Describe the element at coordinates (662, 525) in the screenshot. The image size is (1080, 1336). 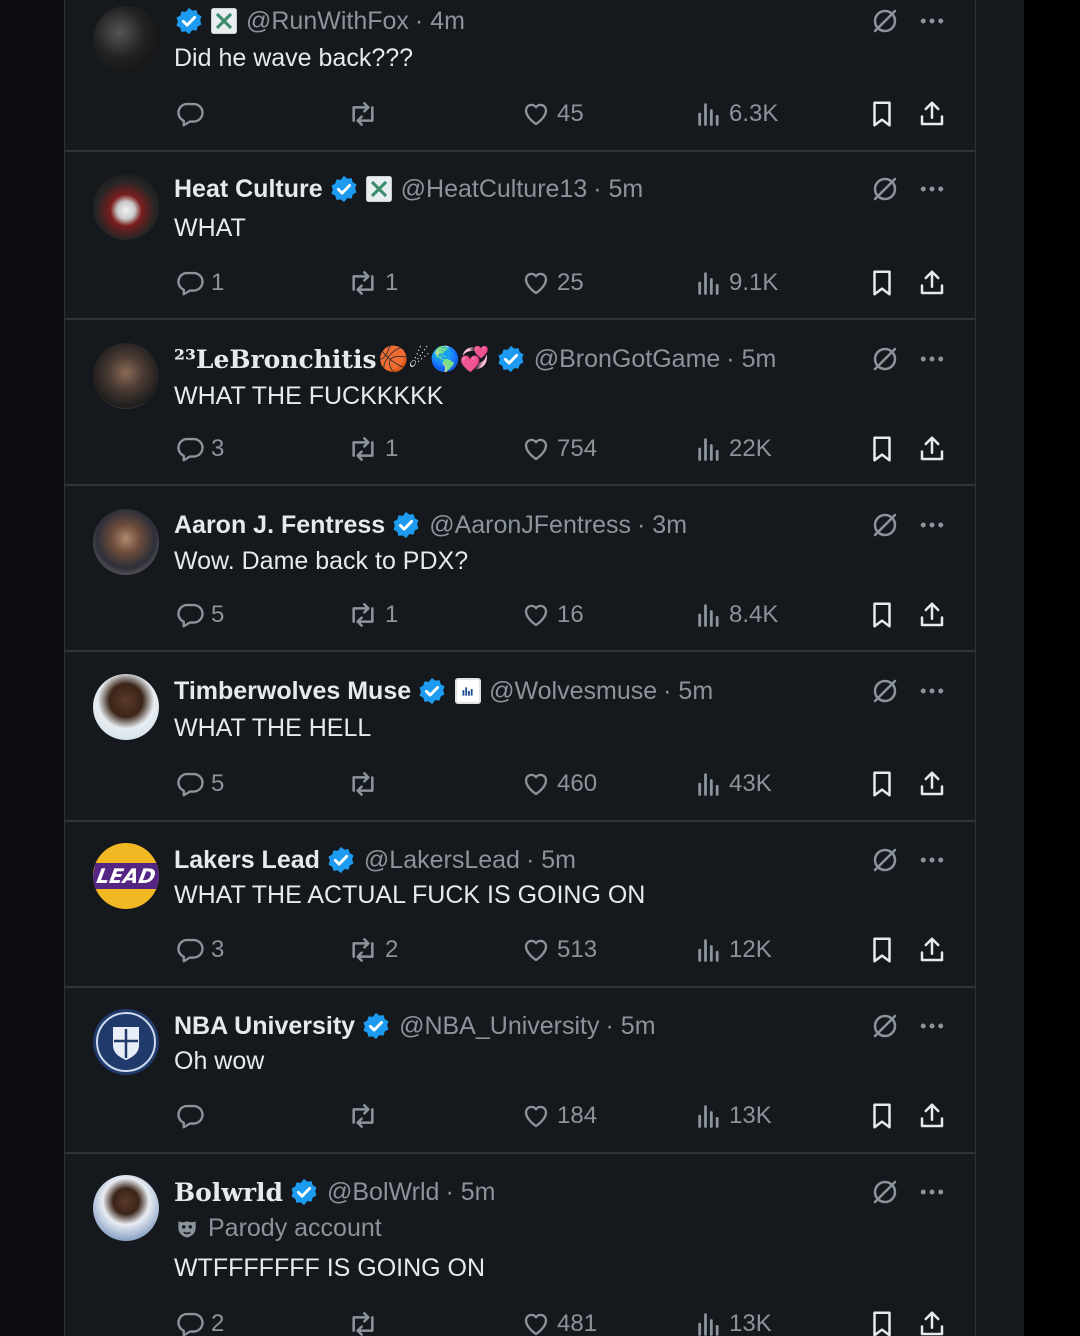
I see `tweet-time: · 3m` at that location.